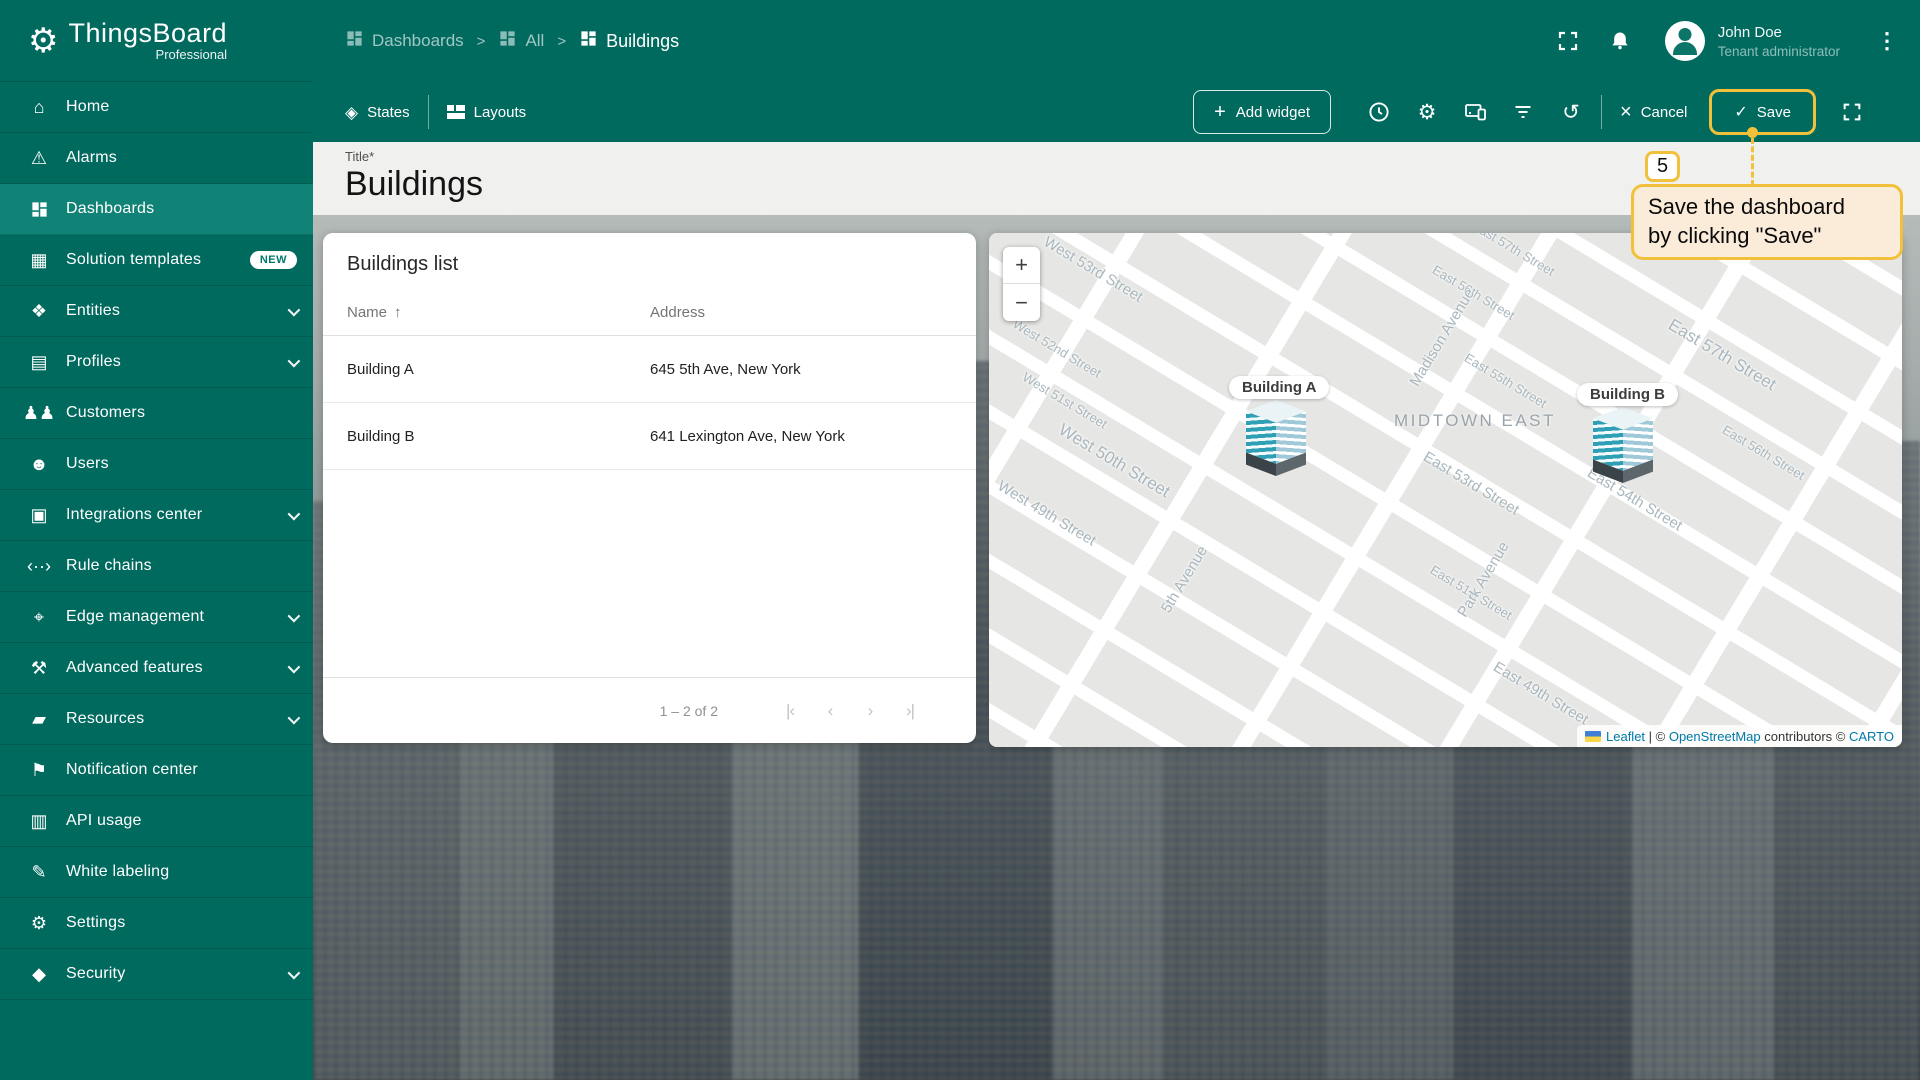 This screenshot has height=1080, width=1920. Describe the element at coordinates (1279, 387) in the screenshot. I see `building-a-marker-label: Building A` at that location.